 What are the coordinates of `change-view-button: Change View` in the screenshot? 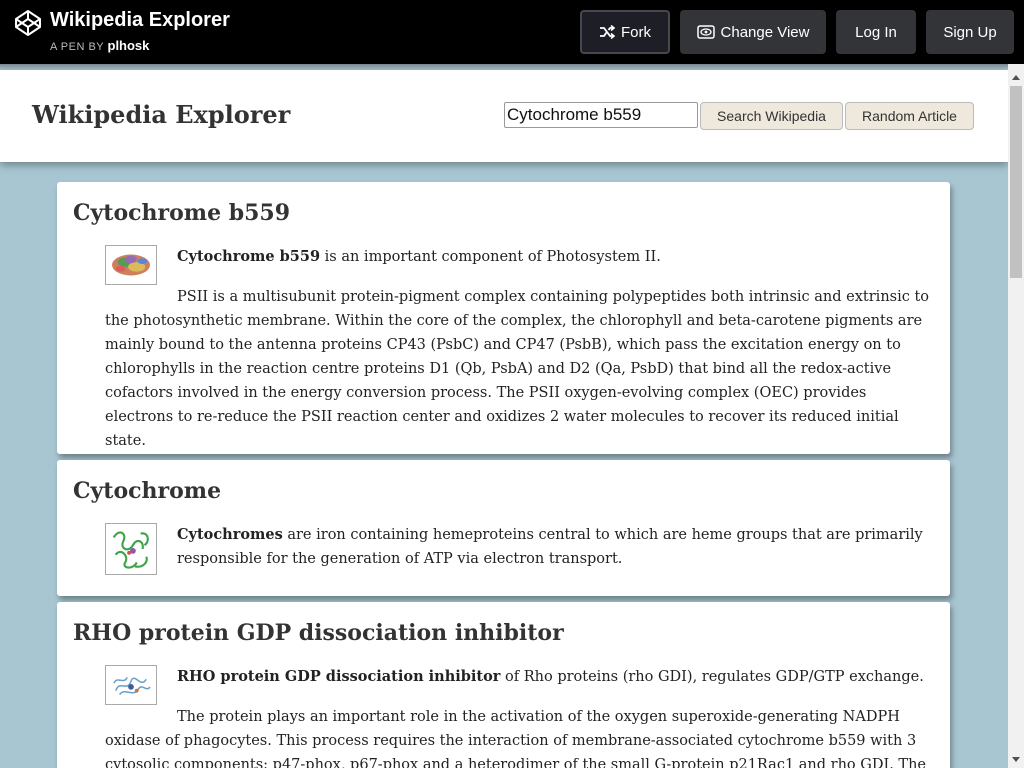 It's located at (753, 32).